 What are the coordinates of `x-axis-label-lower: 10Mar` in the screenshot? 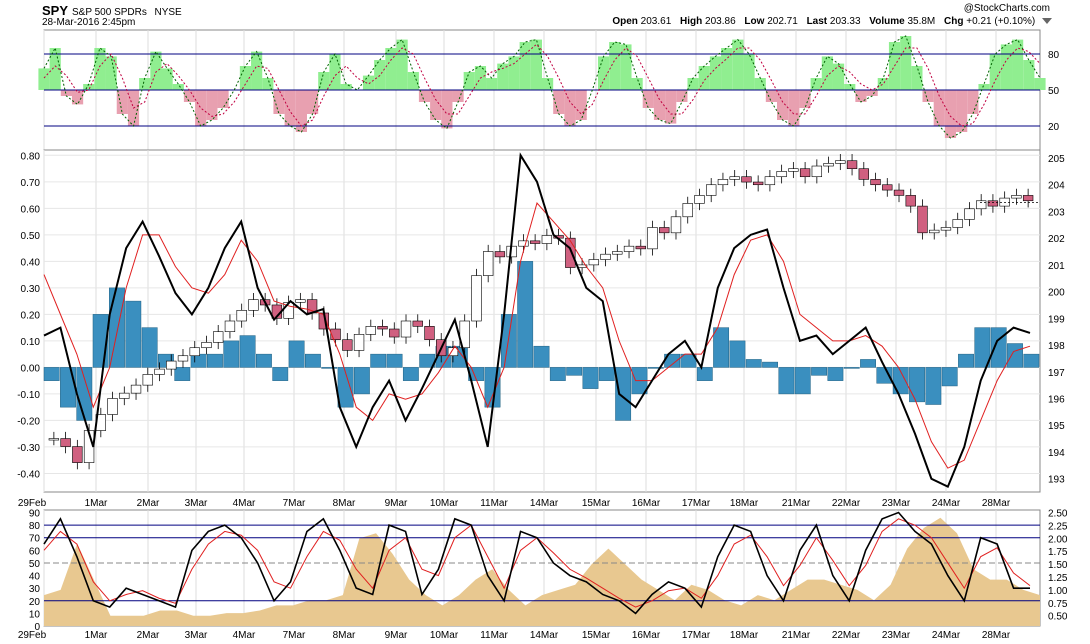 It's located at (444, 635).